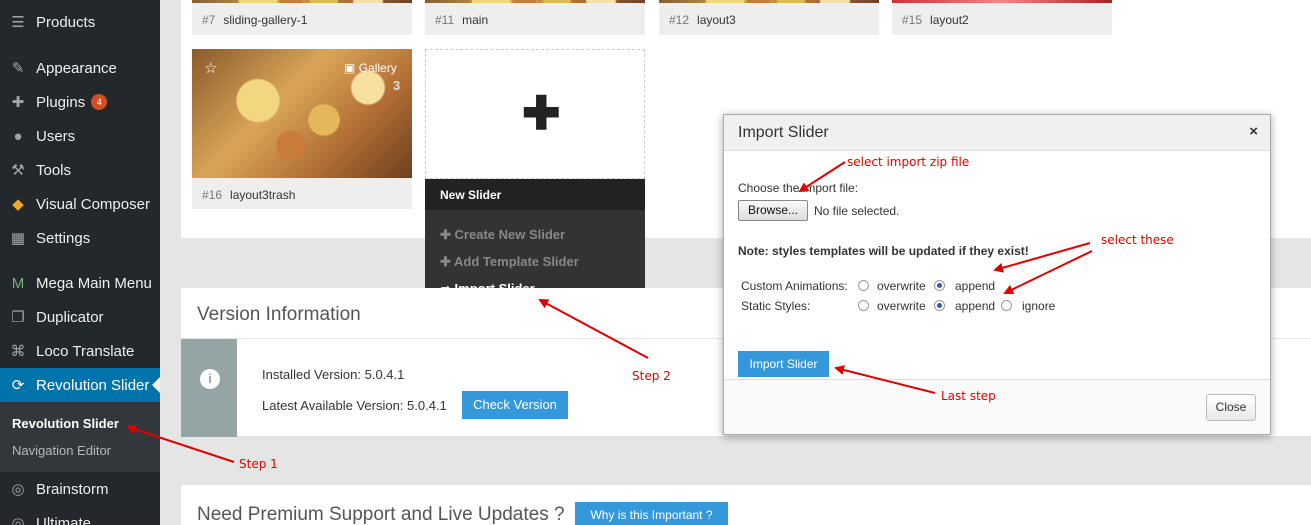 The width and height of the screenshot is (1311, 525). What do you see at coordinates (939, 305) in the screenshot?
I see `static-styles-append-radio` at bounding box center [939, 305].